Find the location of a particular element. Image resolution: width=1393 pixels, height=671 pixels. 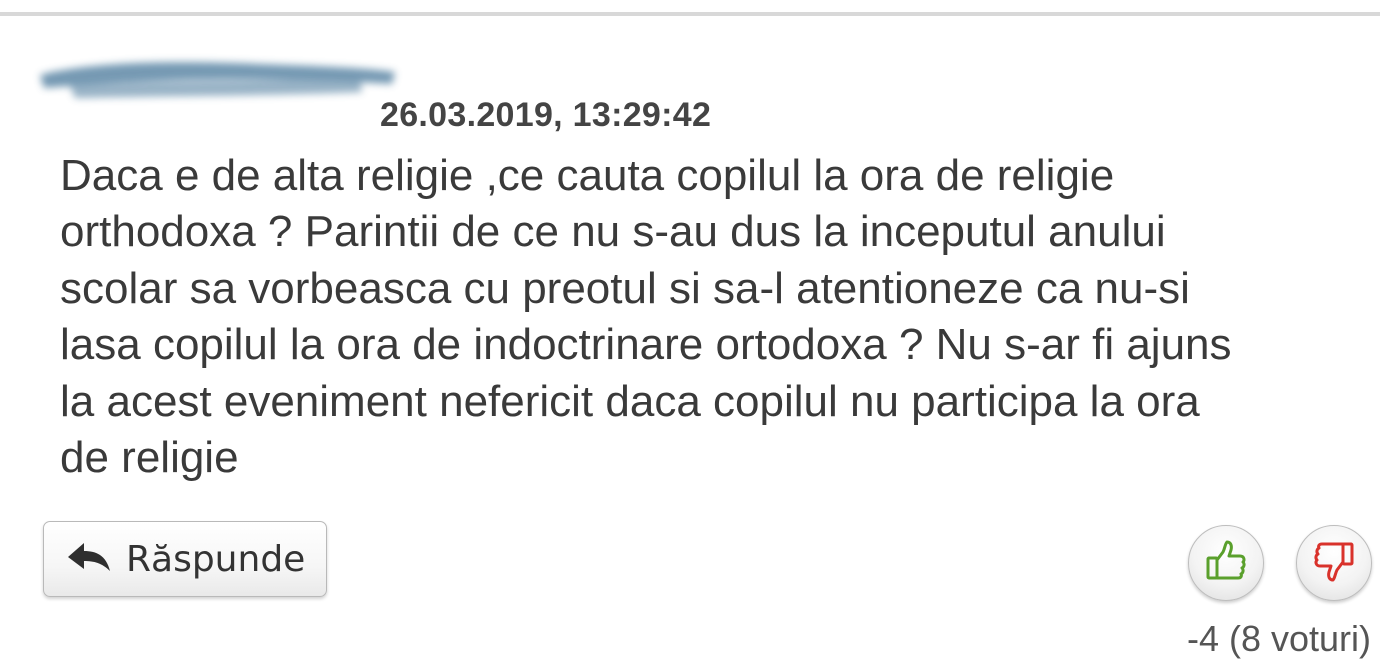

upvote-button is located at coordinates (1226, 563).